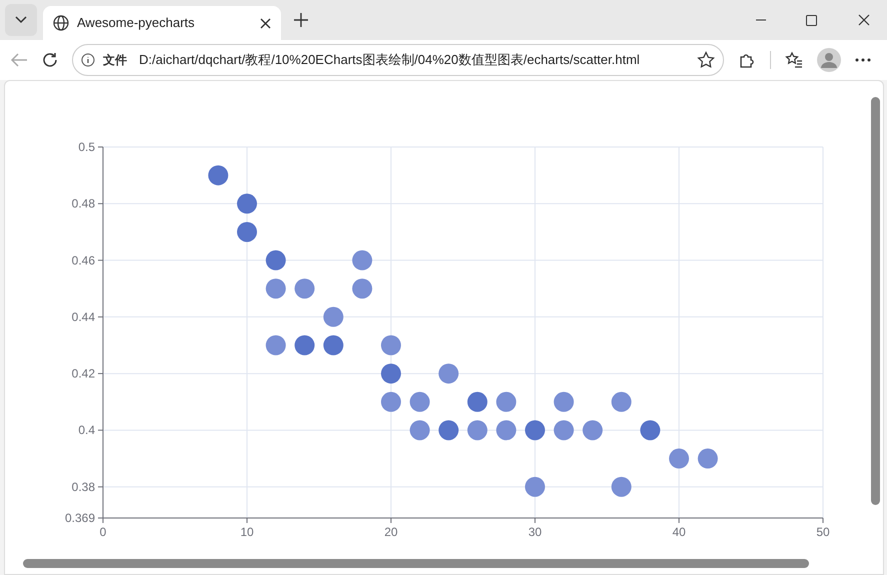  I want to click on favorites-icon, so click(794, 60).